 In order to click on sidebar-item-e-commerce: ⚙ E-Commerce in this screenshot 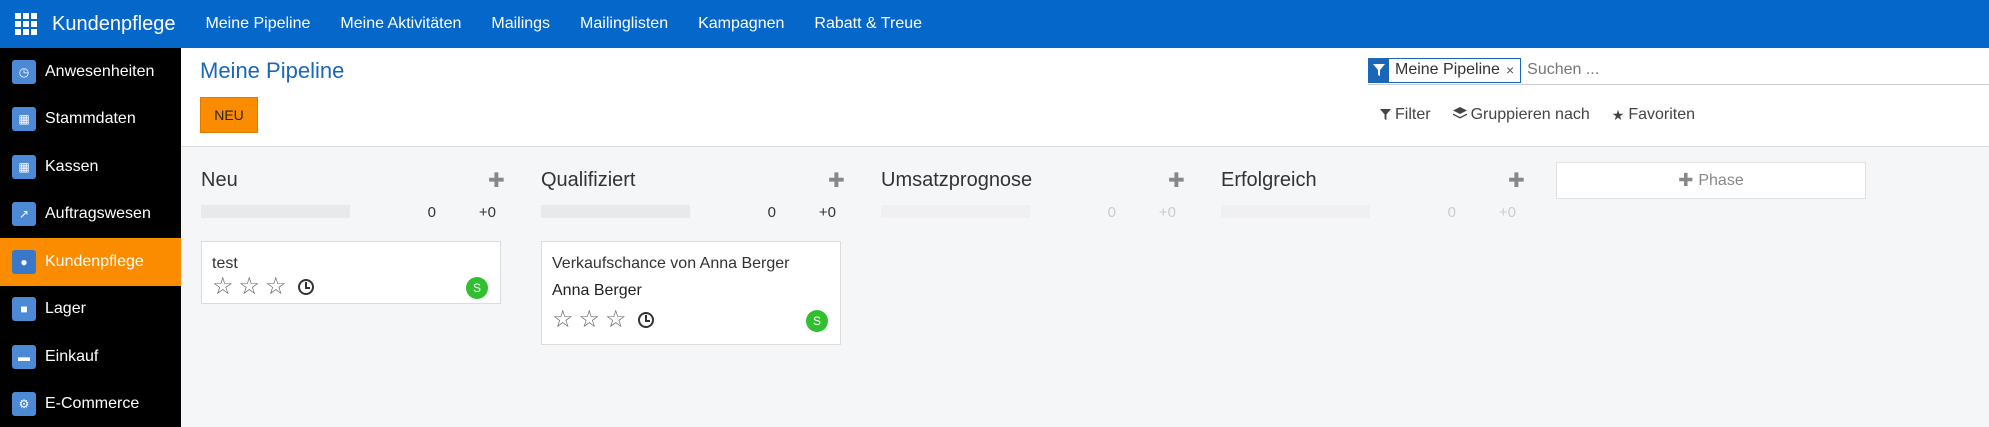, I will do `click(90, 404)`.